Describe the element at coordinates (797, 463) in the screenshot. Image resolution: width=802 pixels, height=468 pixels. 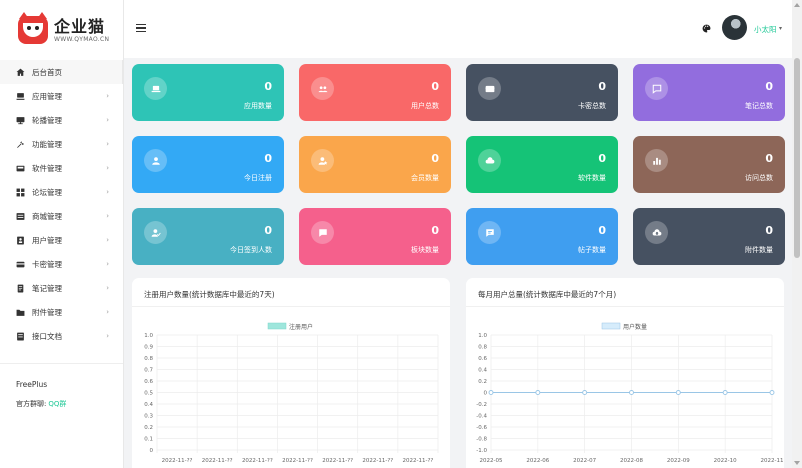
I see `scroll-down-icon` at that location.